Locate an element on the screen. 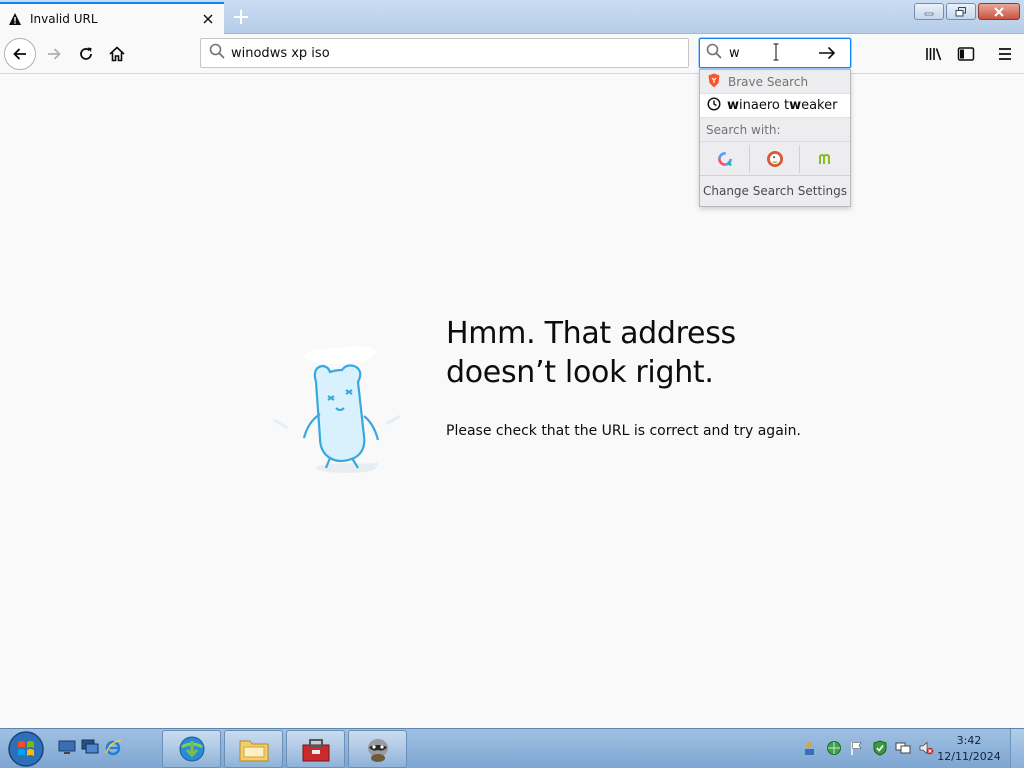 Image resolution: width=1024 pixels, height=768 pixels. engine-name: Brave Search is located at coordinates (768, 81).